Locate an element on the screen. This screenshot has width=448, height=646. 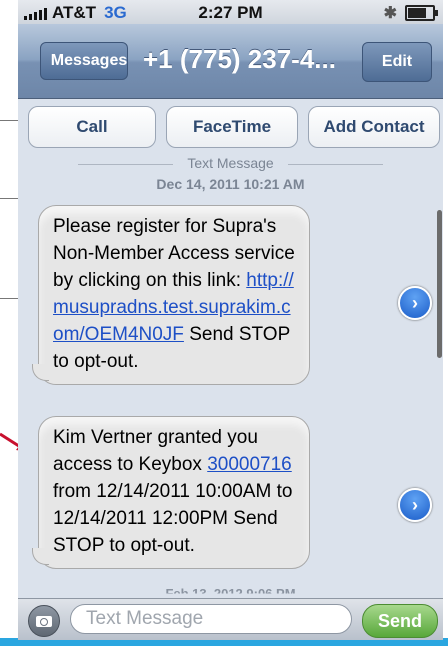
compose-bar: Text Message Send is located at coordinates (230, 619).